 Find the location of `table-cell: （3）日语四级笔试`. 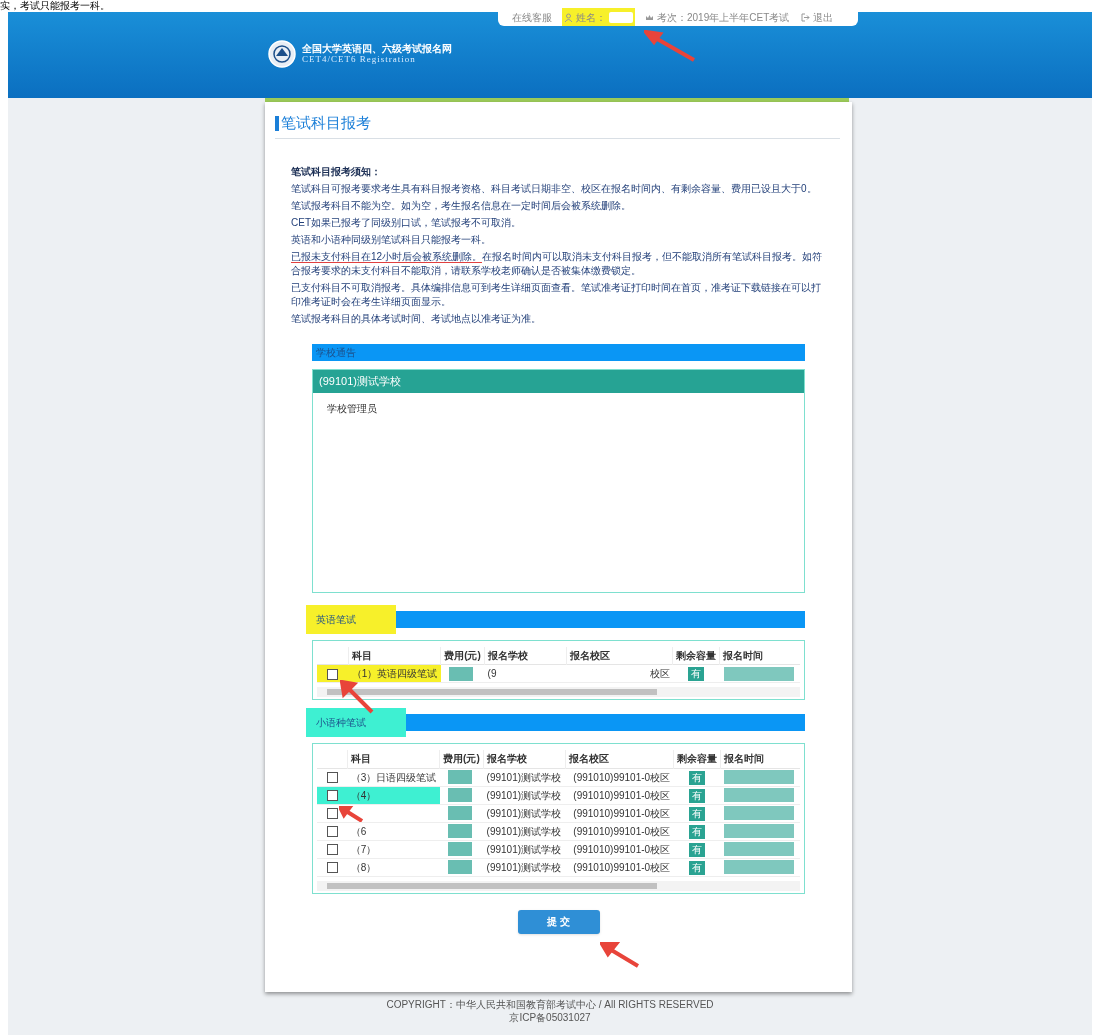

table-cell: （3）日语四级笔试 is located at coordinates (393, 777).